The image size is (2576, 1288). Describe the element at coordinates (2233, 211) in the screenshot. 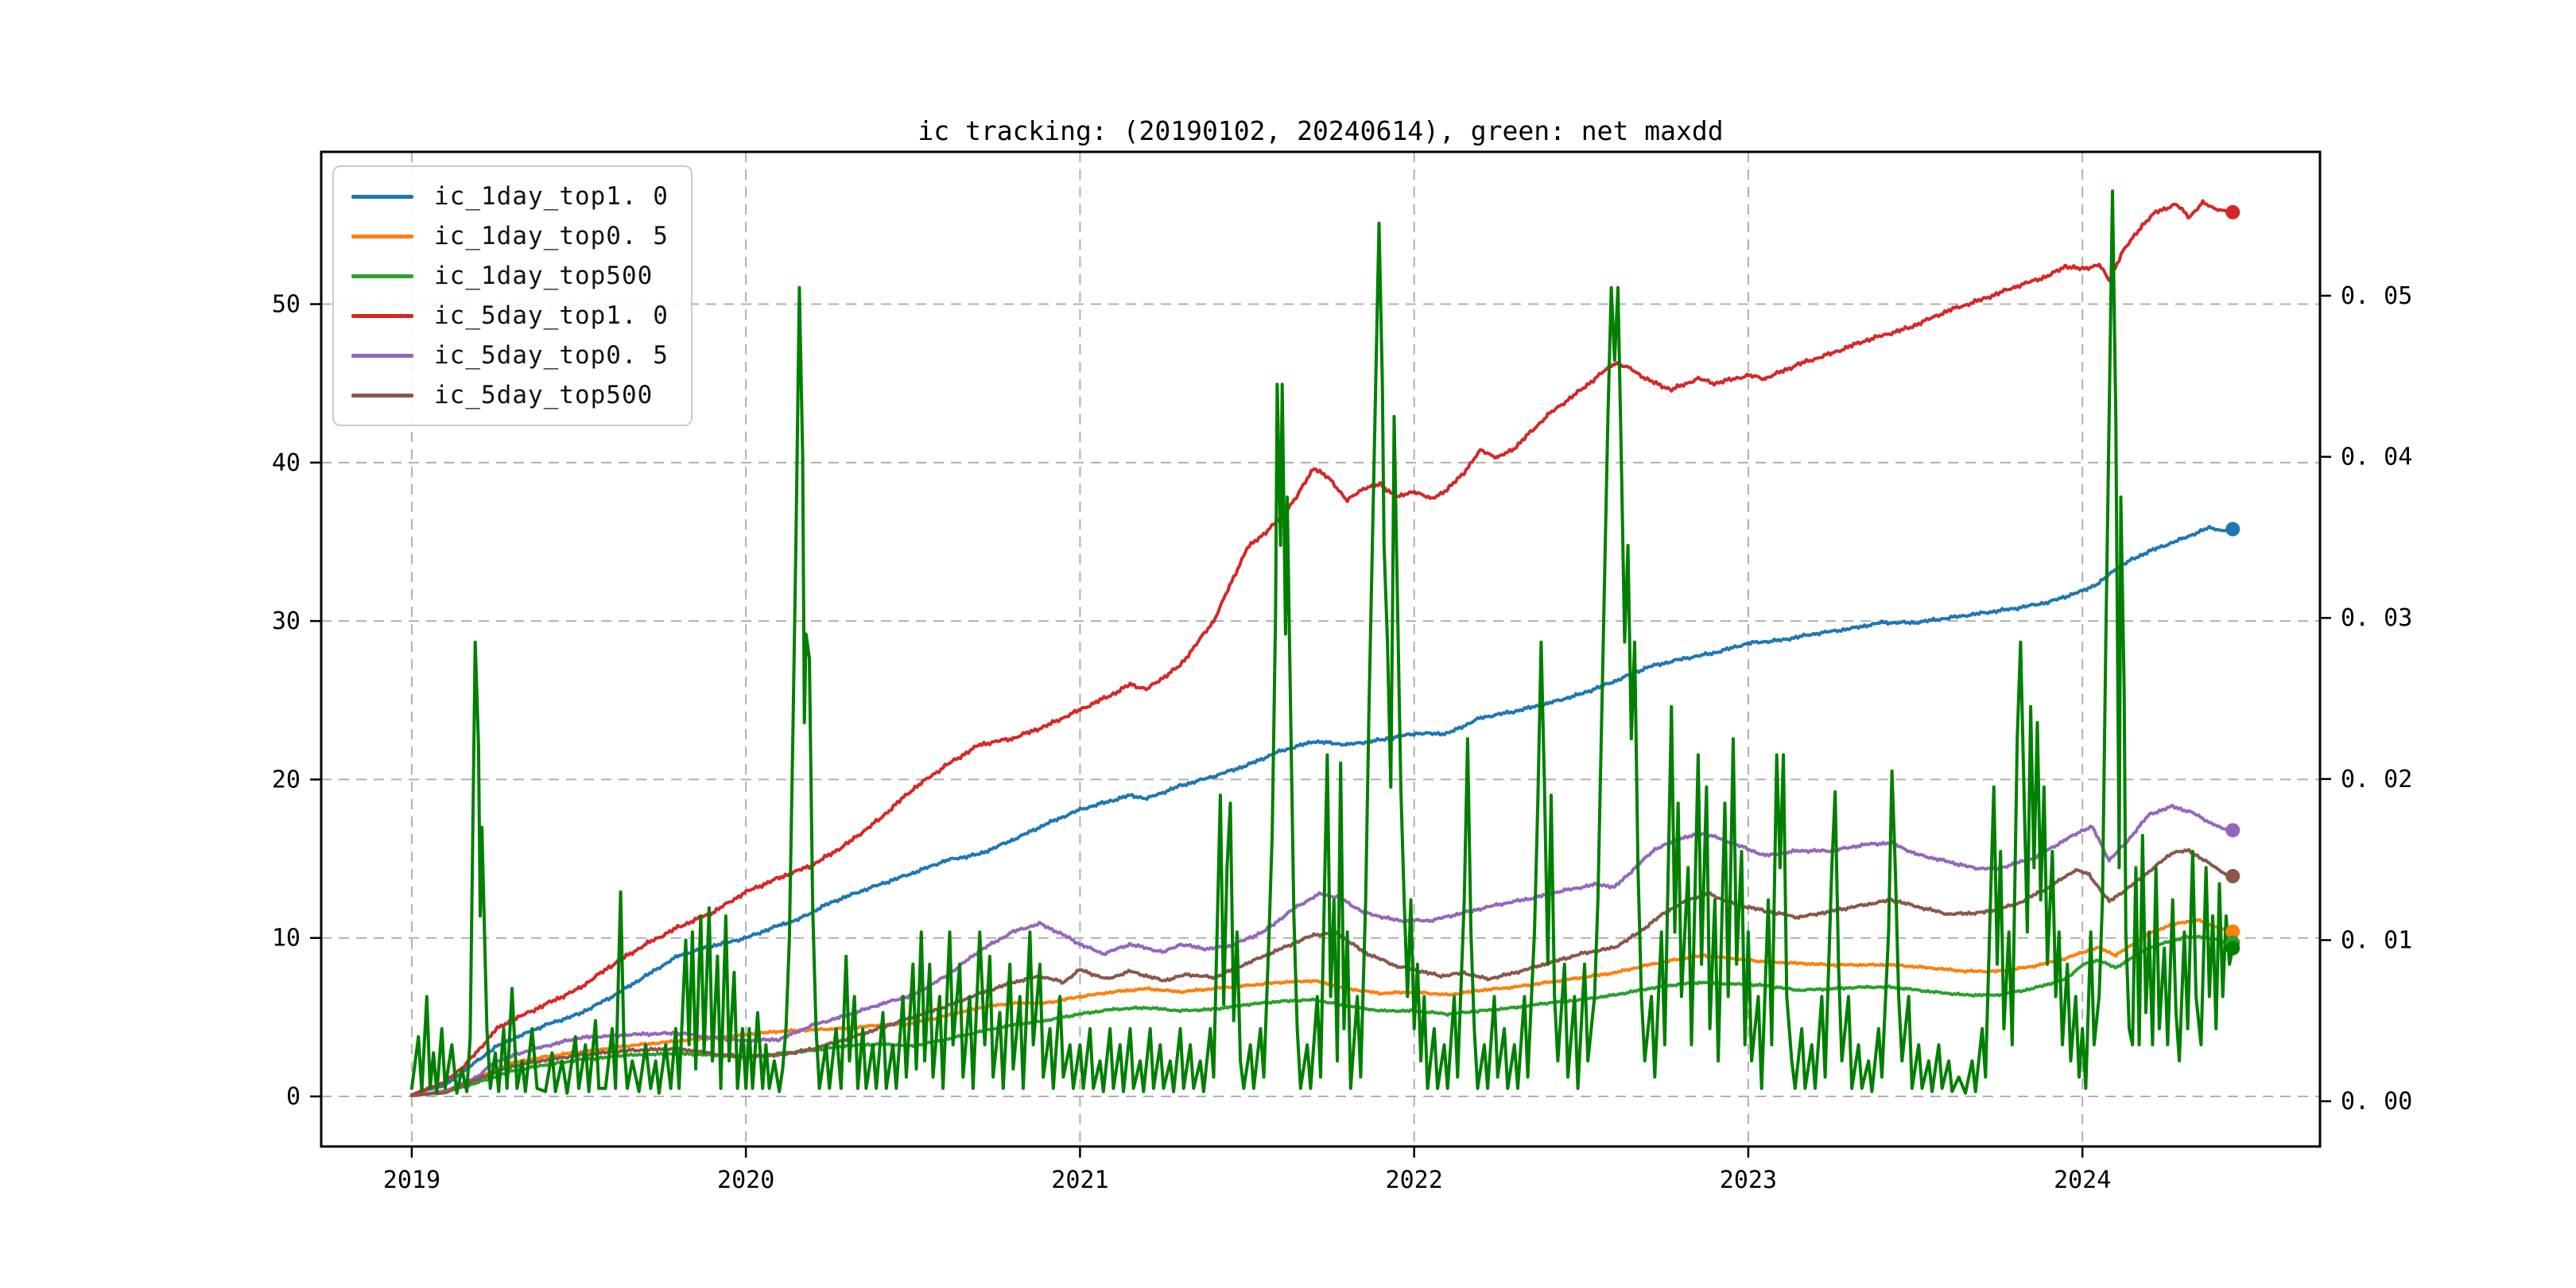

I see `series-ic_5day_top1_0-end-dot` at that location.